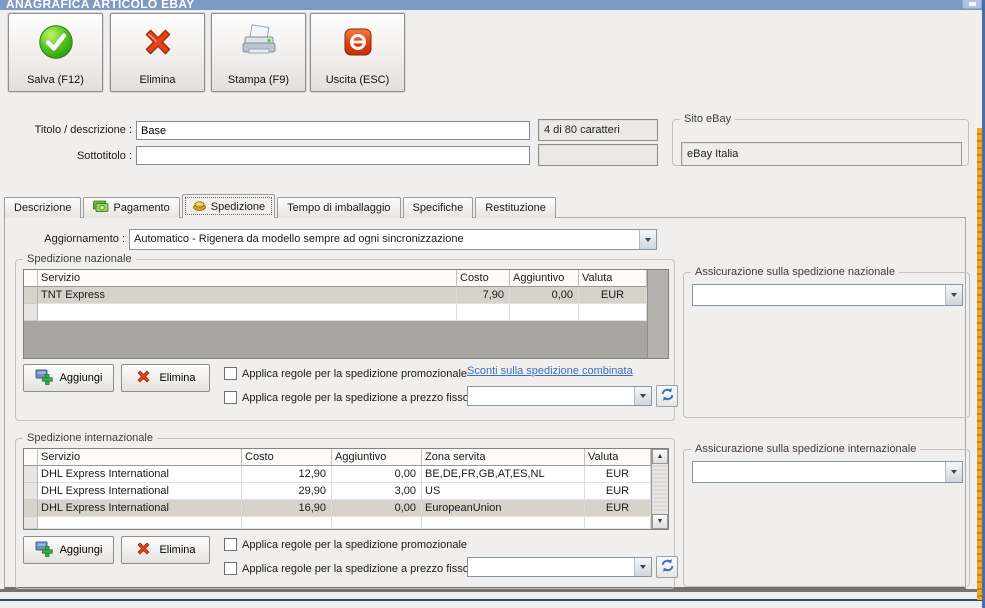  What do you see at coordinates (550, 371) in the screenshot?
I see `combined-shipping-discounts-link: Sconti sulla spedizione combinata` at bounding box center [550, 371].